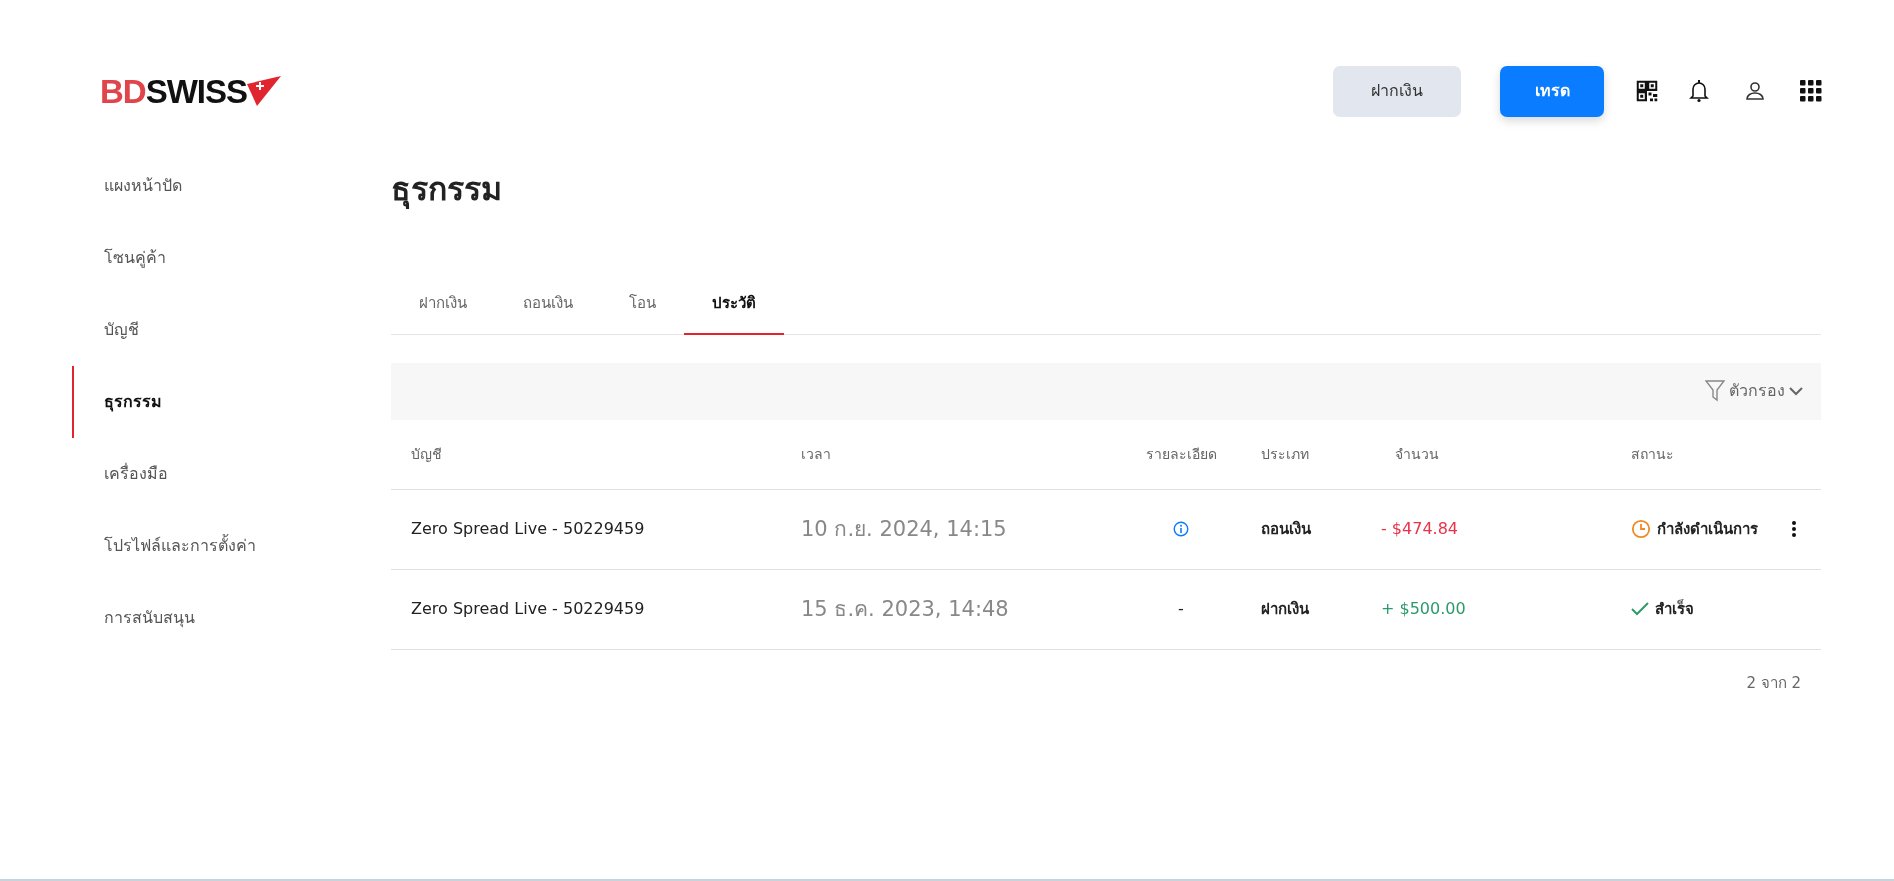  Describe the element at coordinates (1181, 609) in the screenshot. I see `table-cell-text: -` at that location.